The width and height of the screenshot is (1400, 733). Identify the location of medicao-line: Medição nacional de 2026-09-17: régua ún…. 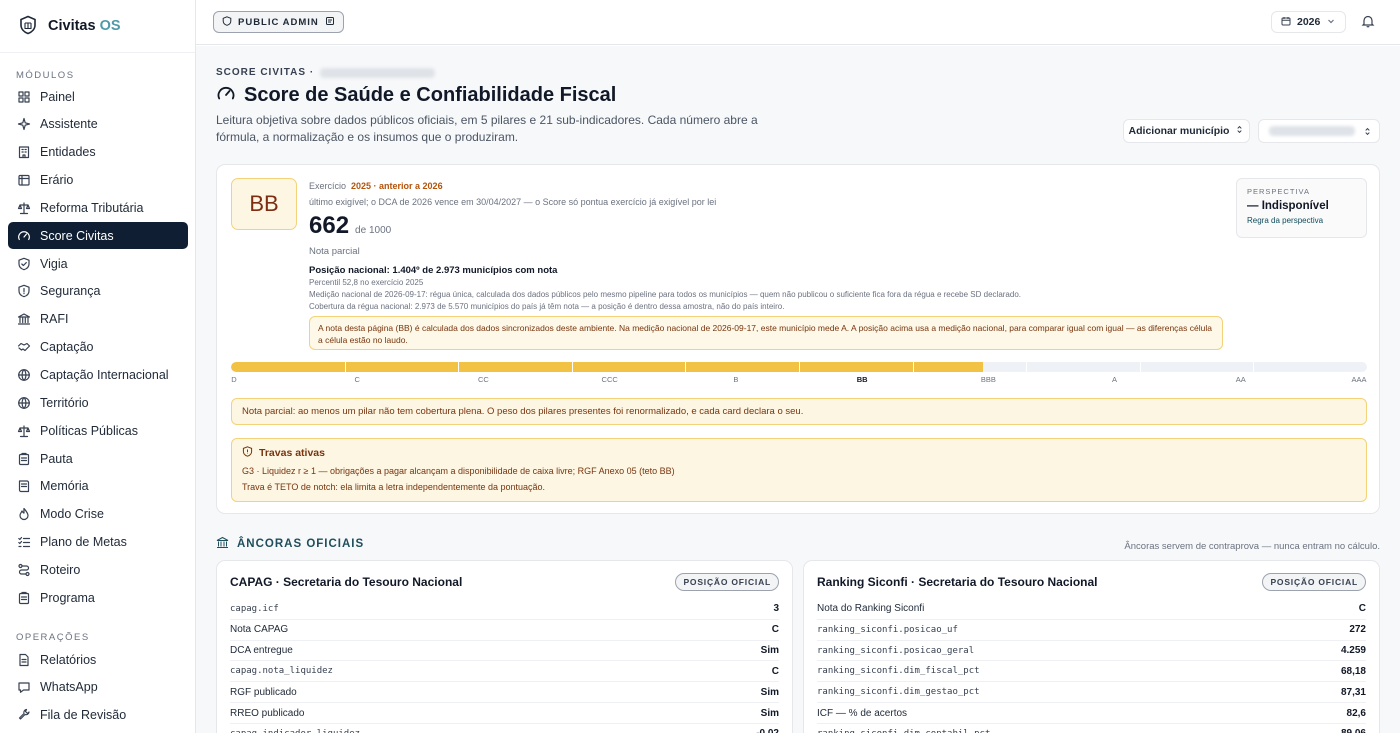
(665, 294).